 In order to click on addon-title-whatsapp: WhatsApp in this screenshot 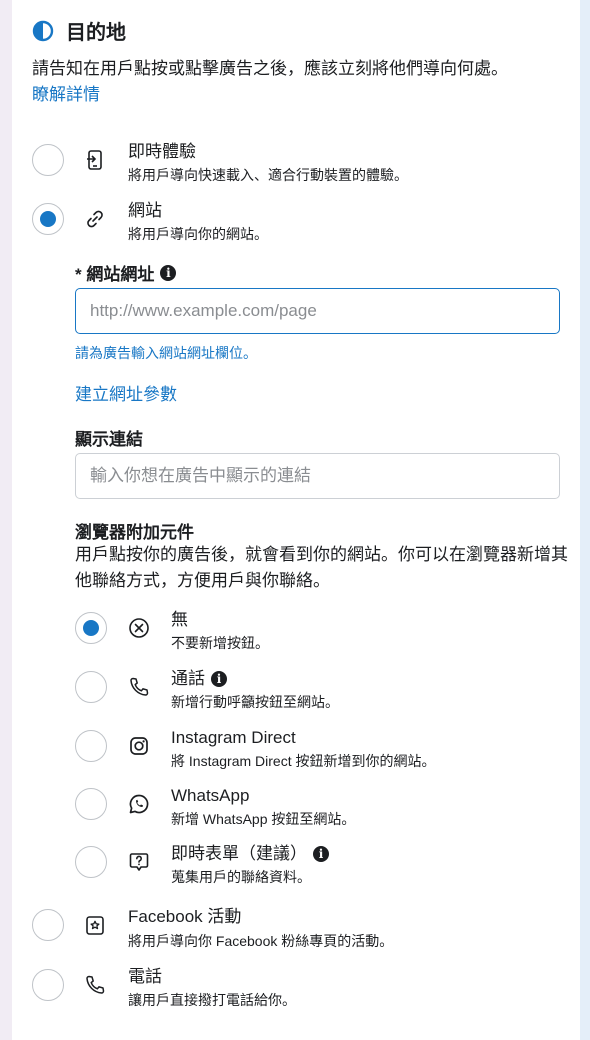, I will do `click(210, 795)`.